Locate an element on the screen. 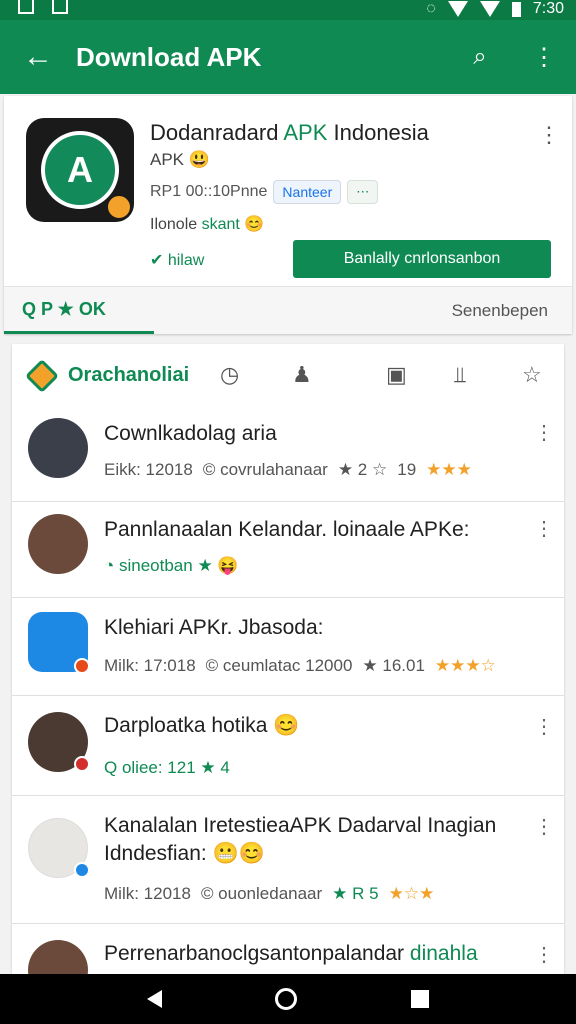 The width and height of the screenshot is (576, 1024). tab-other: Senenbepen is located at coordinates (500, 311).